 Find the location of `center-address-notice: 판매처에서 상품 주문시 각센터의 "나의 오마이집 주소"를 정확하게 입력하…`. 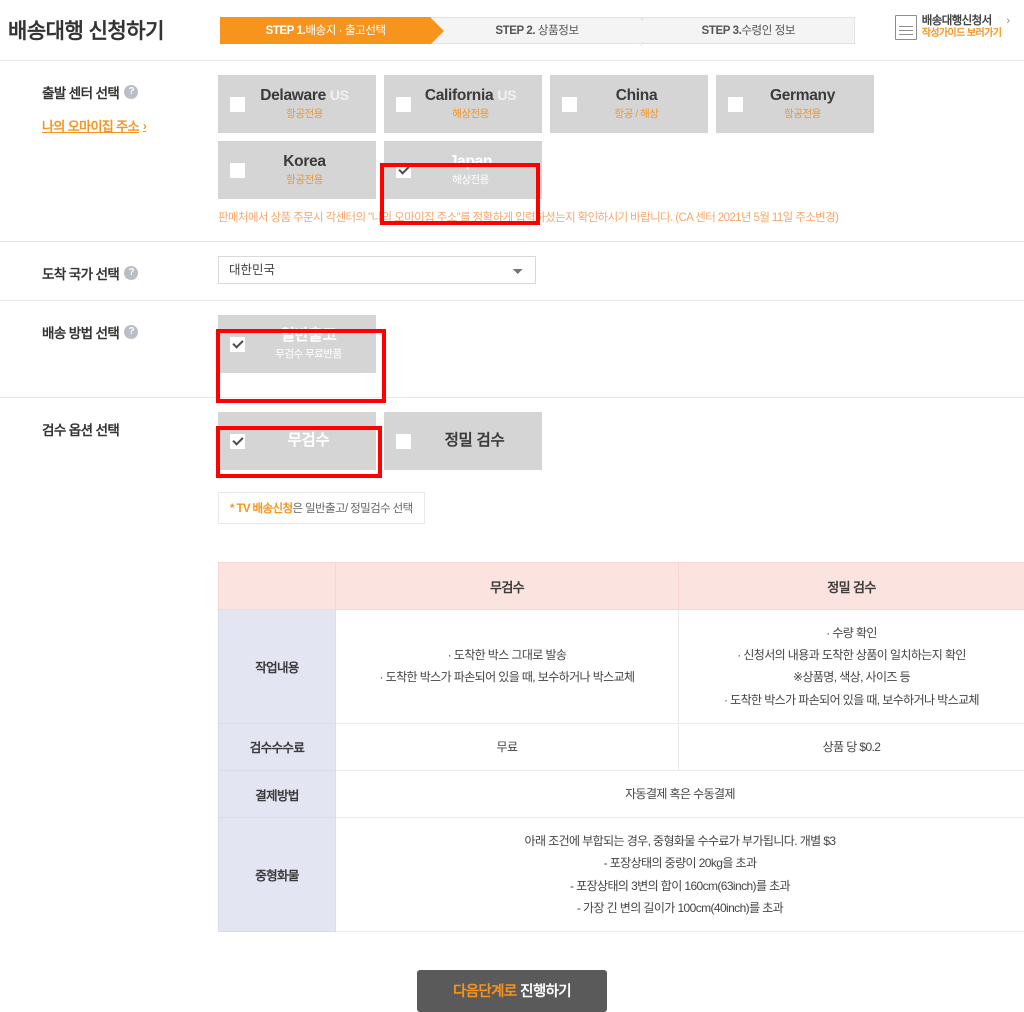

center-address-notice: 판매처에서 상품 주문시 각센터의 "나의 오마이집 주소"를 정확하게 입력하… is located at coordinates (621, 217).